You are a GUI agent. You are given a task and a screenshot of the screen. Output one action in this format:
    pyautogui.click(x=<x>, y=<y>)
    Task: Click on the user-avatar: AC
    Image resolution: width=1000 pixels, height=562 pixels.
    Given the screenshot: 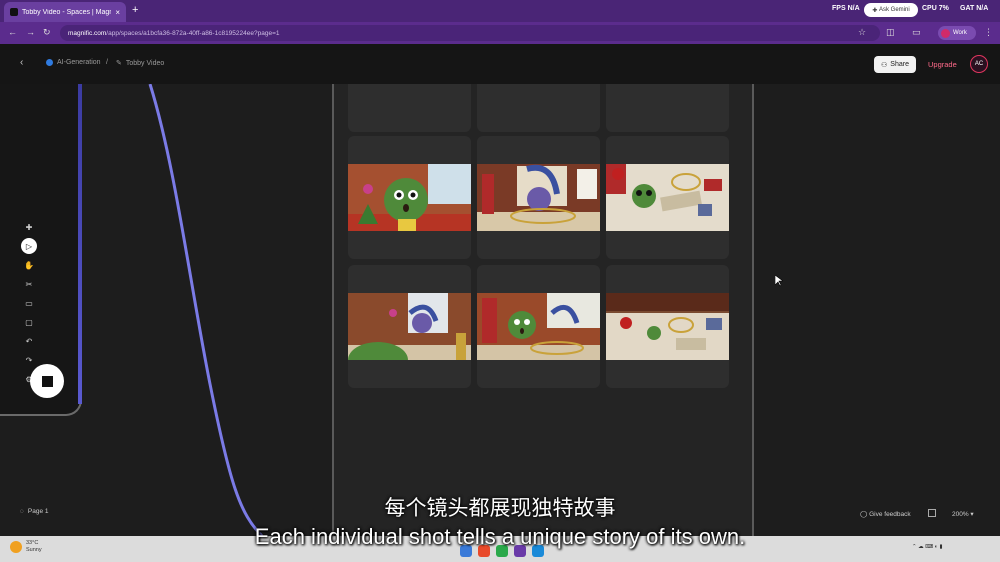 What is the action you would take?
    pyautogui.click(x=979, y=64)
    